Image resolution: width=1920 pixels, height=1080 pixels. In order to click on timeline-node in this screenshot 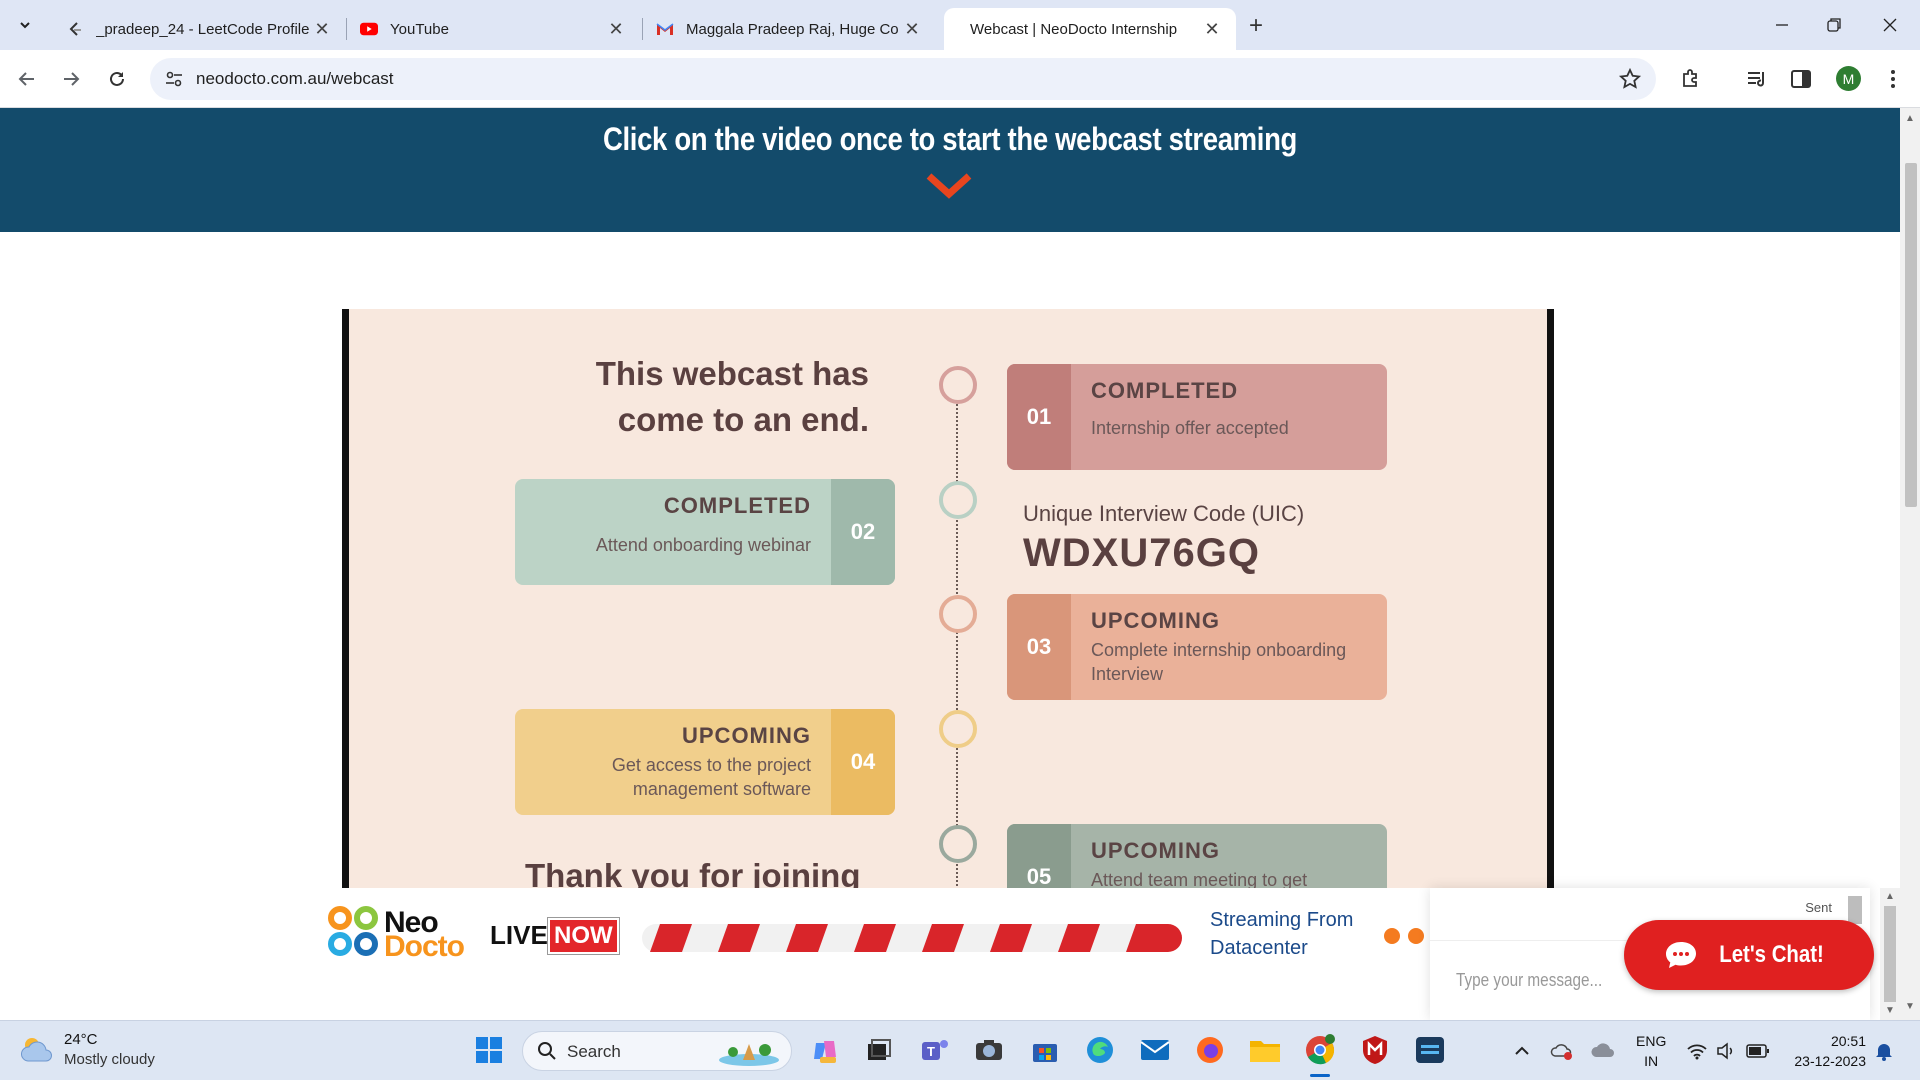, I will do `click(958, 385)`.